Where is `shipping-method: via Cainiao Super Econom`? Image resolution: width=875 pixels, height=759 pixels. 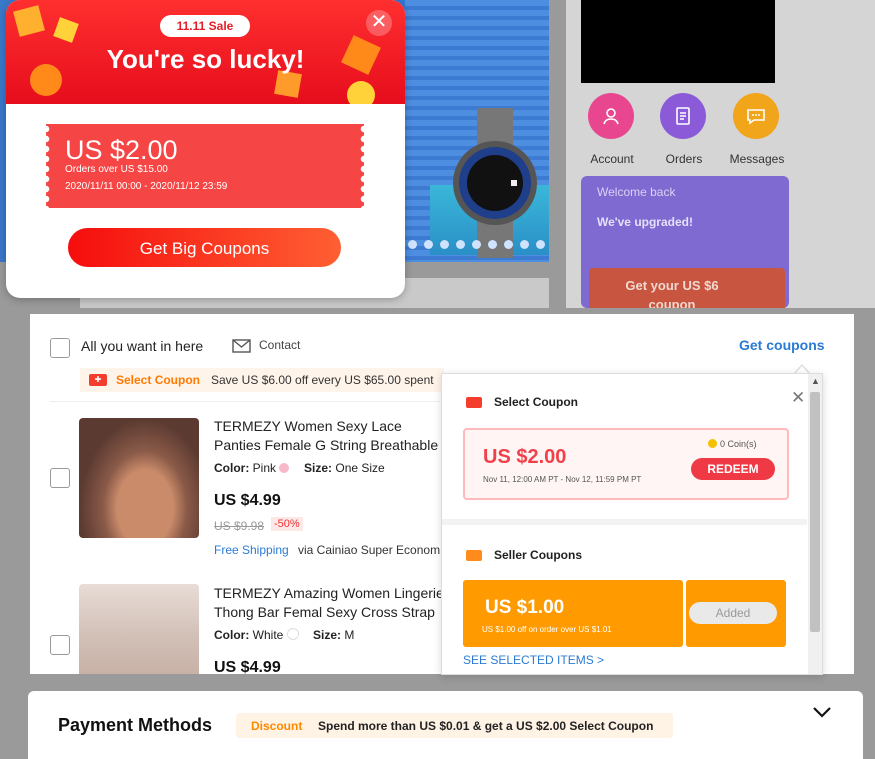
shipping-method: via Cainiao Super Econom is located at coordinates (369, 550).